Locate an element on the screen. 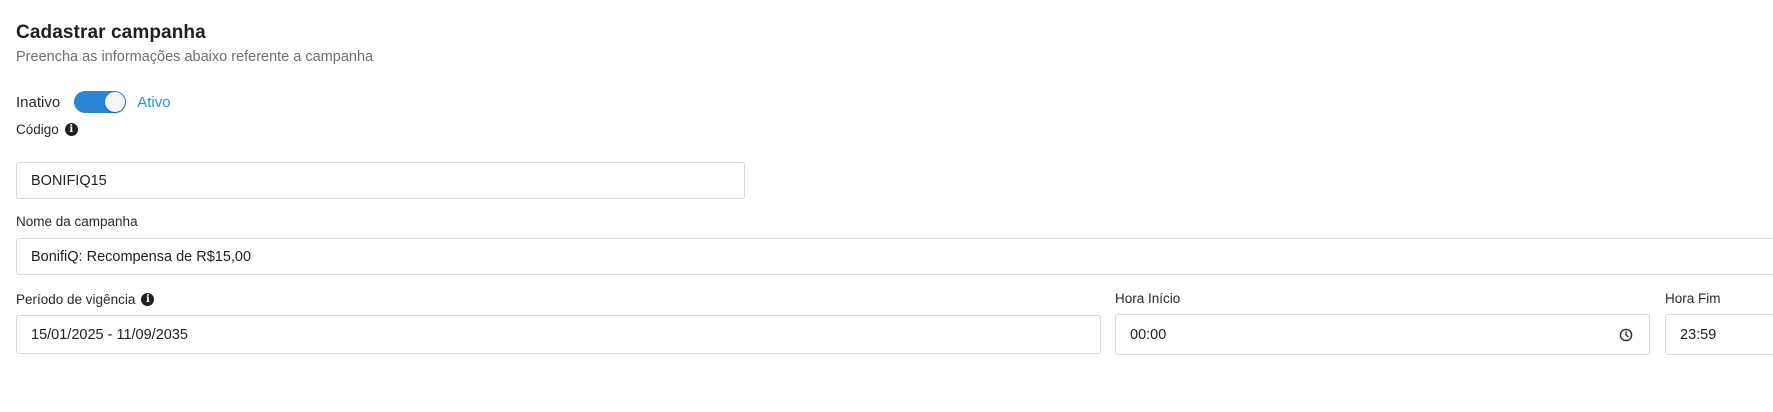  toggle-knob is located at coordinates (115, 102).